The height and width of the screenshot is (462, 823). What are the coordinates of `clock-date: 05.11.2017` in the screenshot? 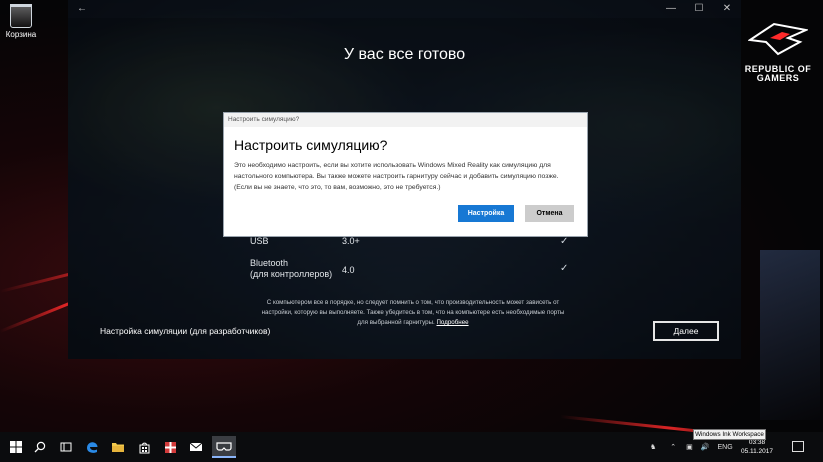 It's located at (757, 451).